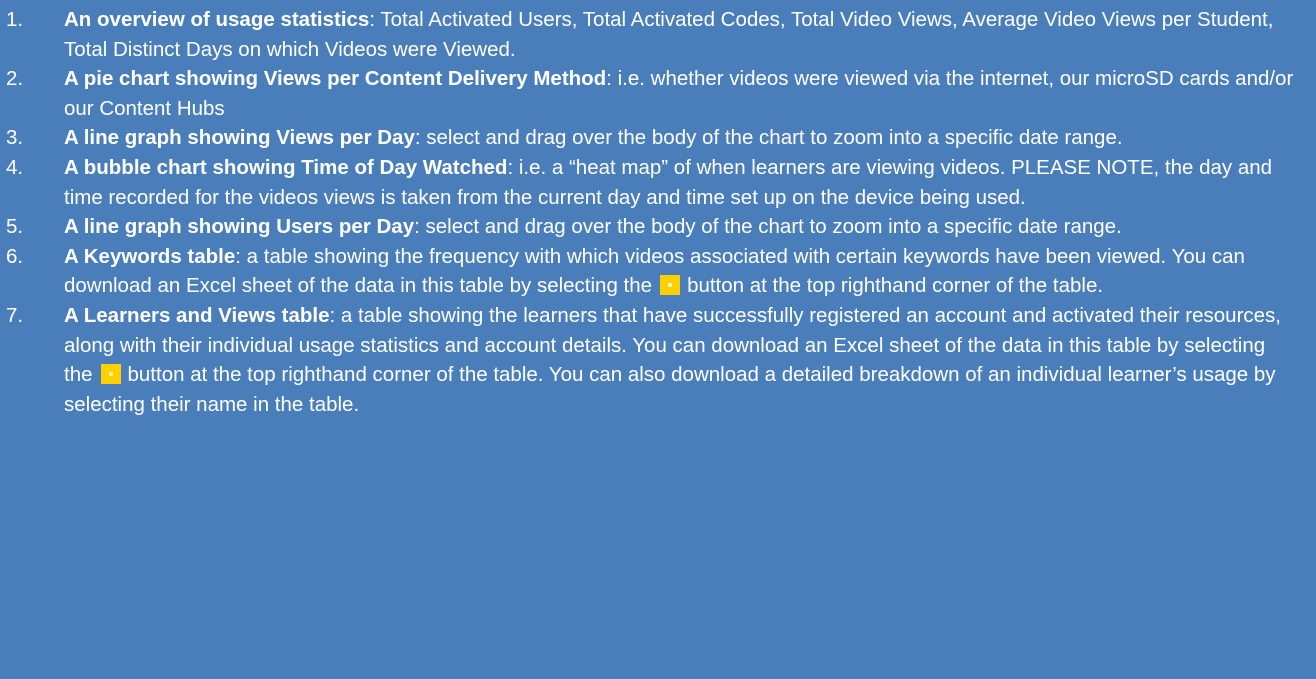 The height and width of the screenshot is (679, 1316). I want to click on list-item-number: 1., so click(15, 19).